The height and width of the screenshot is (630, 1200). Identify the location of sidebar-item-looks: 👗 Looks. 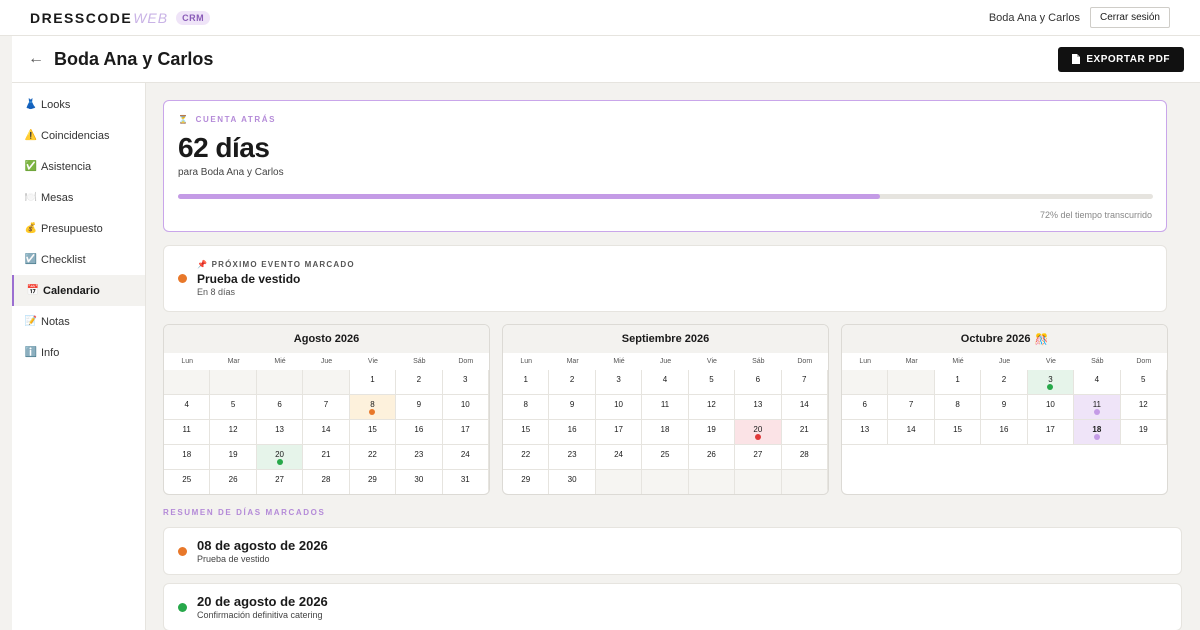
(78, 104).